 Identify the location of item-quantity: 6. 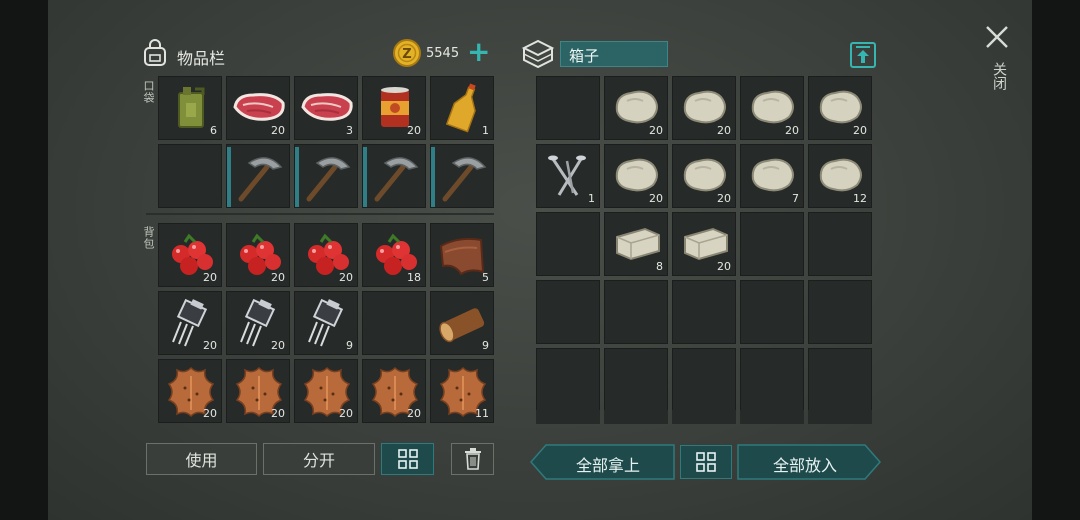
(213, 130).